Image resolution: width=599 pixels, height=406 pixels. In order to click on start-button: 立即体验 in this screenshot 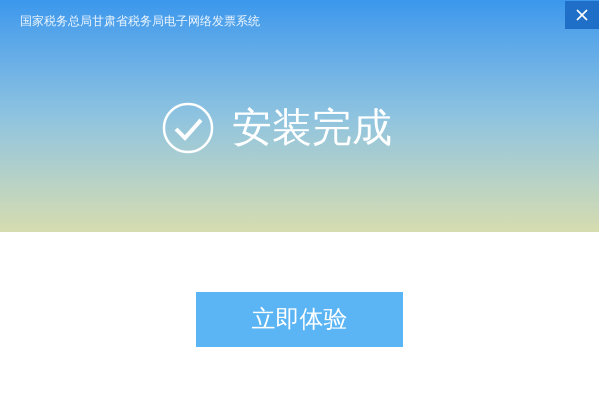, I will do `click(299, 319)`.